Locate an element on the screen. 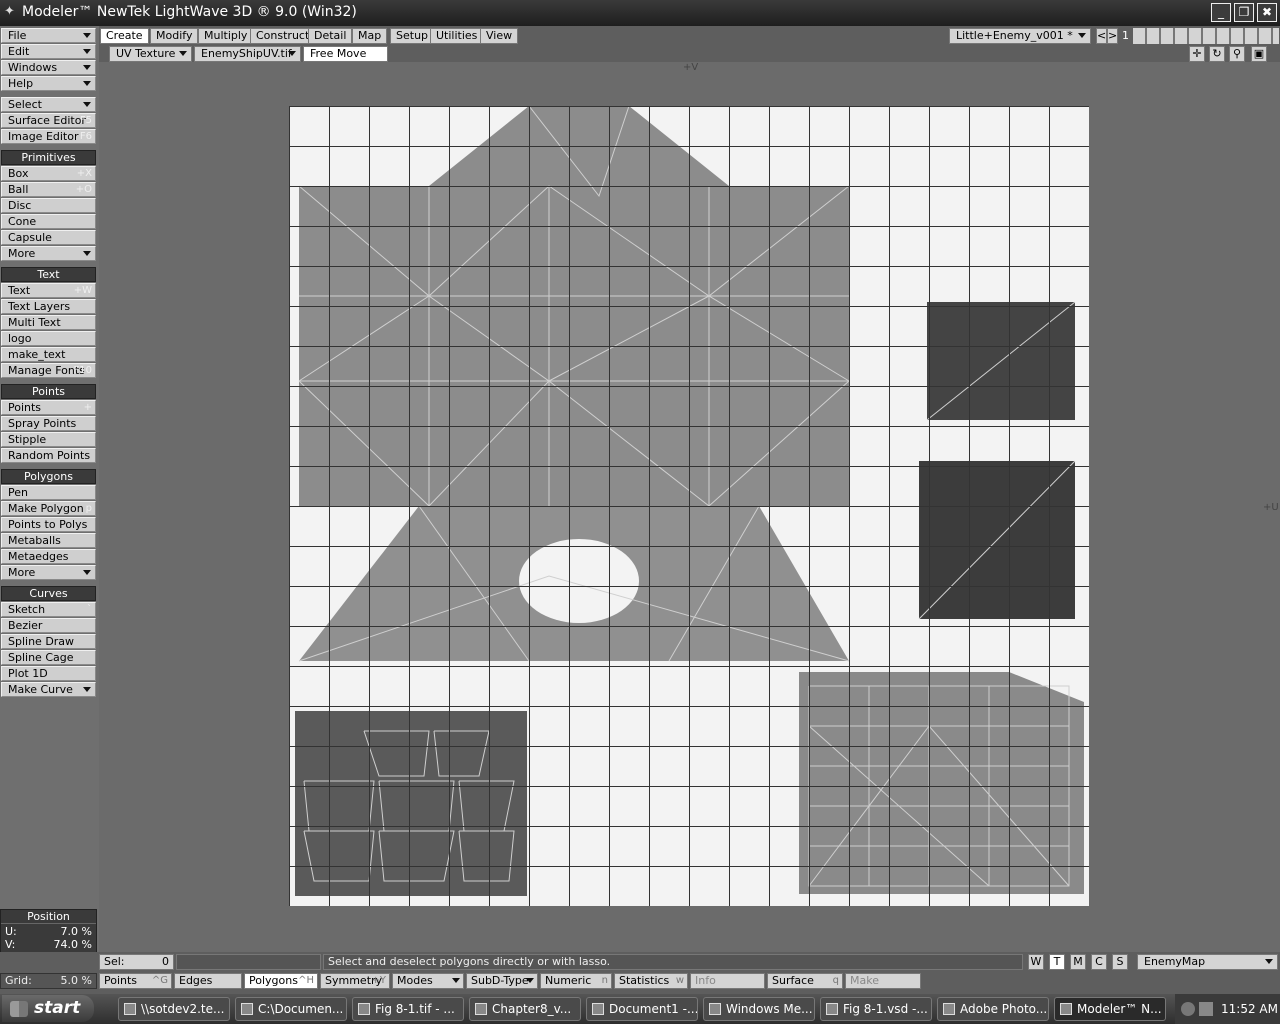  curves-make-curve-button: Make Curve is located at coordinates (48, 689).